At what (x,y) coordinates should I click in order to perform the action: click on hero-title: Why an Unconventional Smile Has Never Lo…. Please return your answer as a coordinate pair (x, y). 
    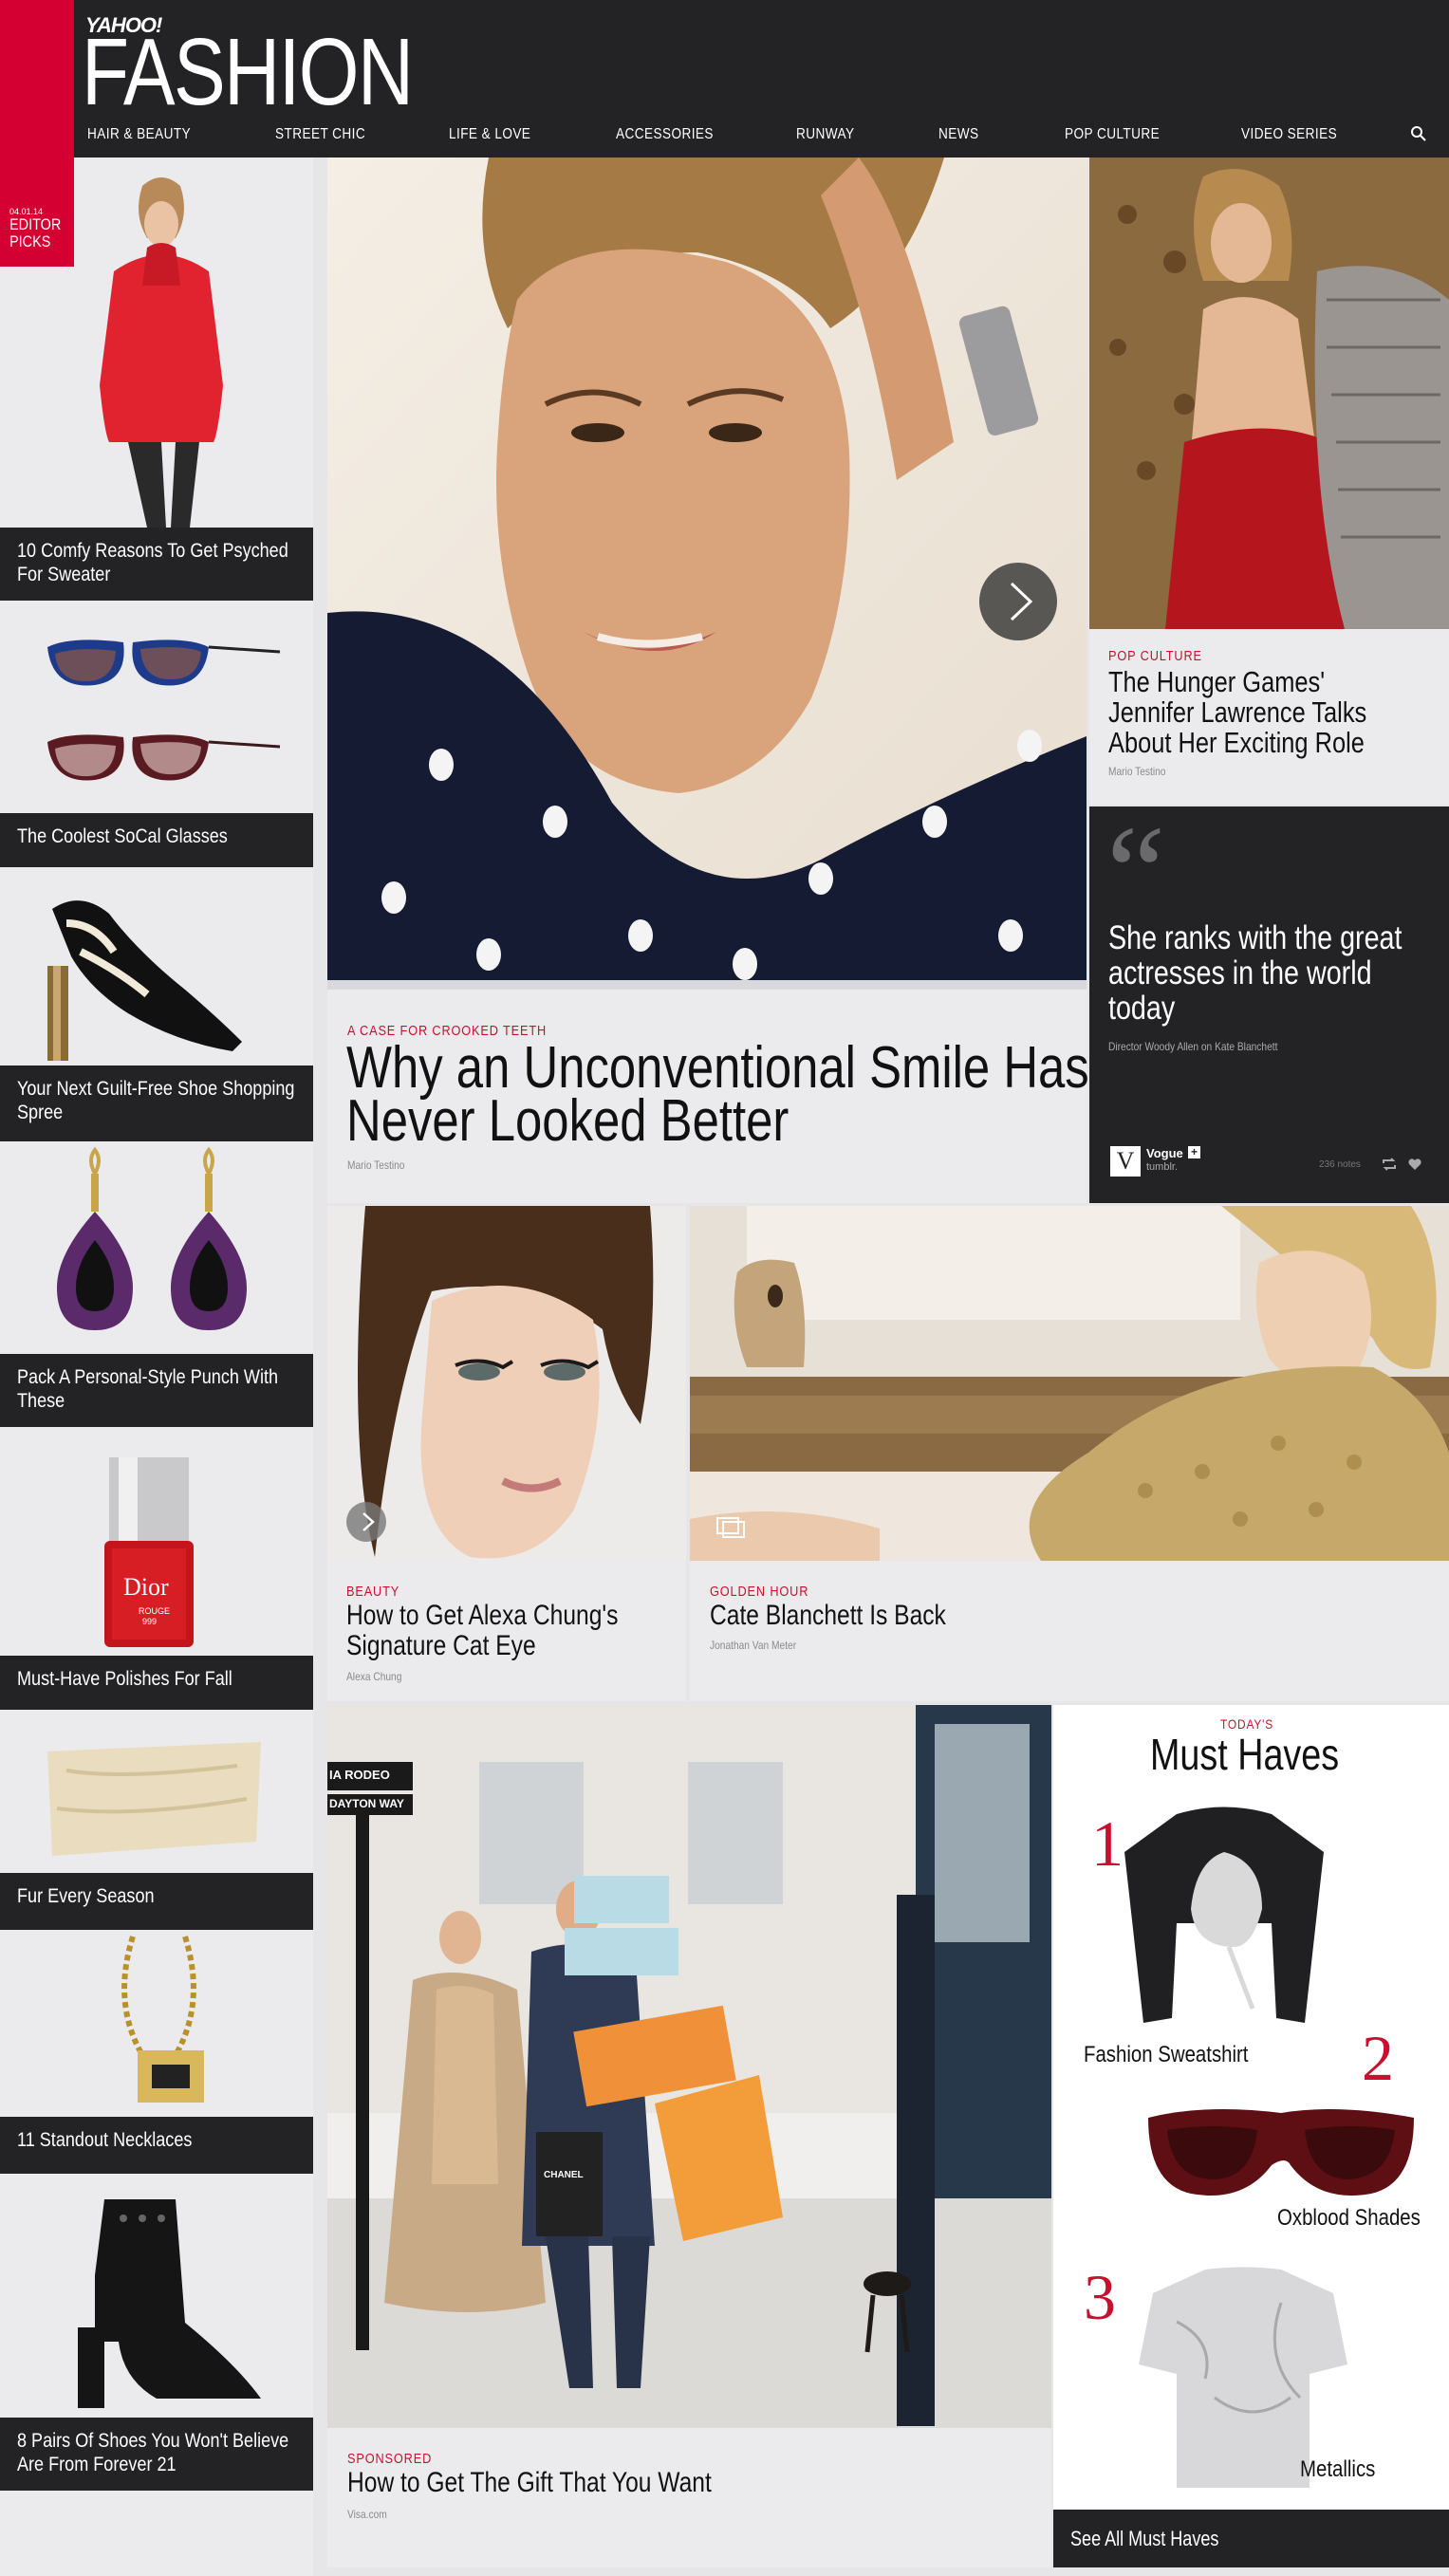
    Looking at the image, I should click on (719, 1095).